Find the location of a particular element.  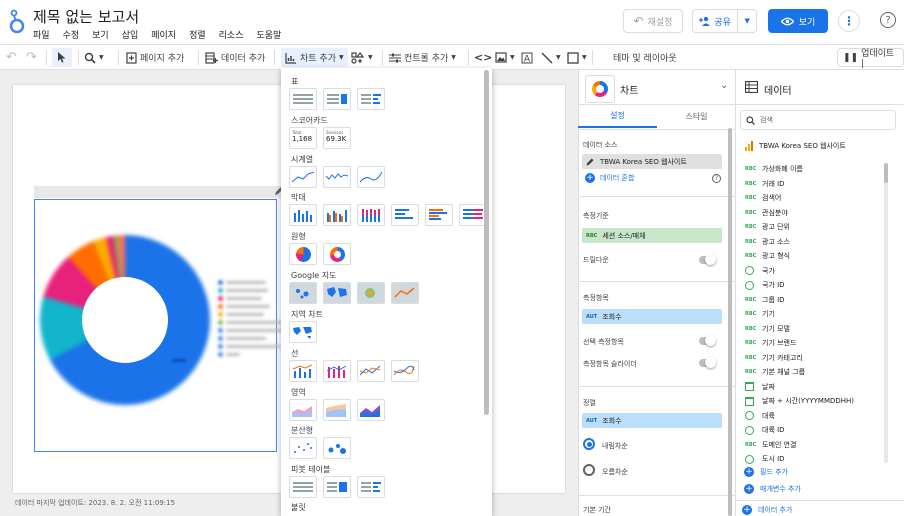

optional-metrics-toggle is located at coordinates (707, 340).